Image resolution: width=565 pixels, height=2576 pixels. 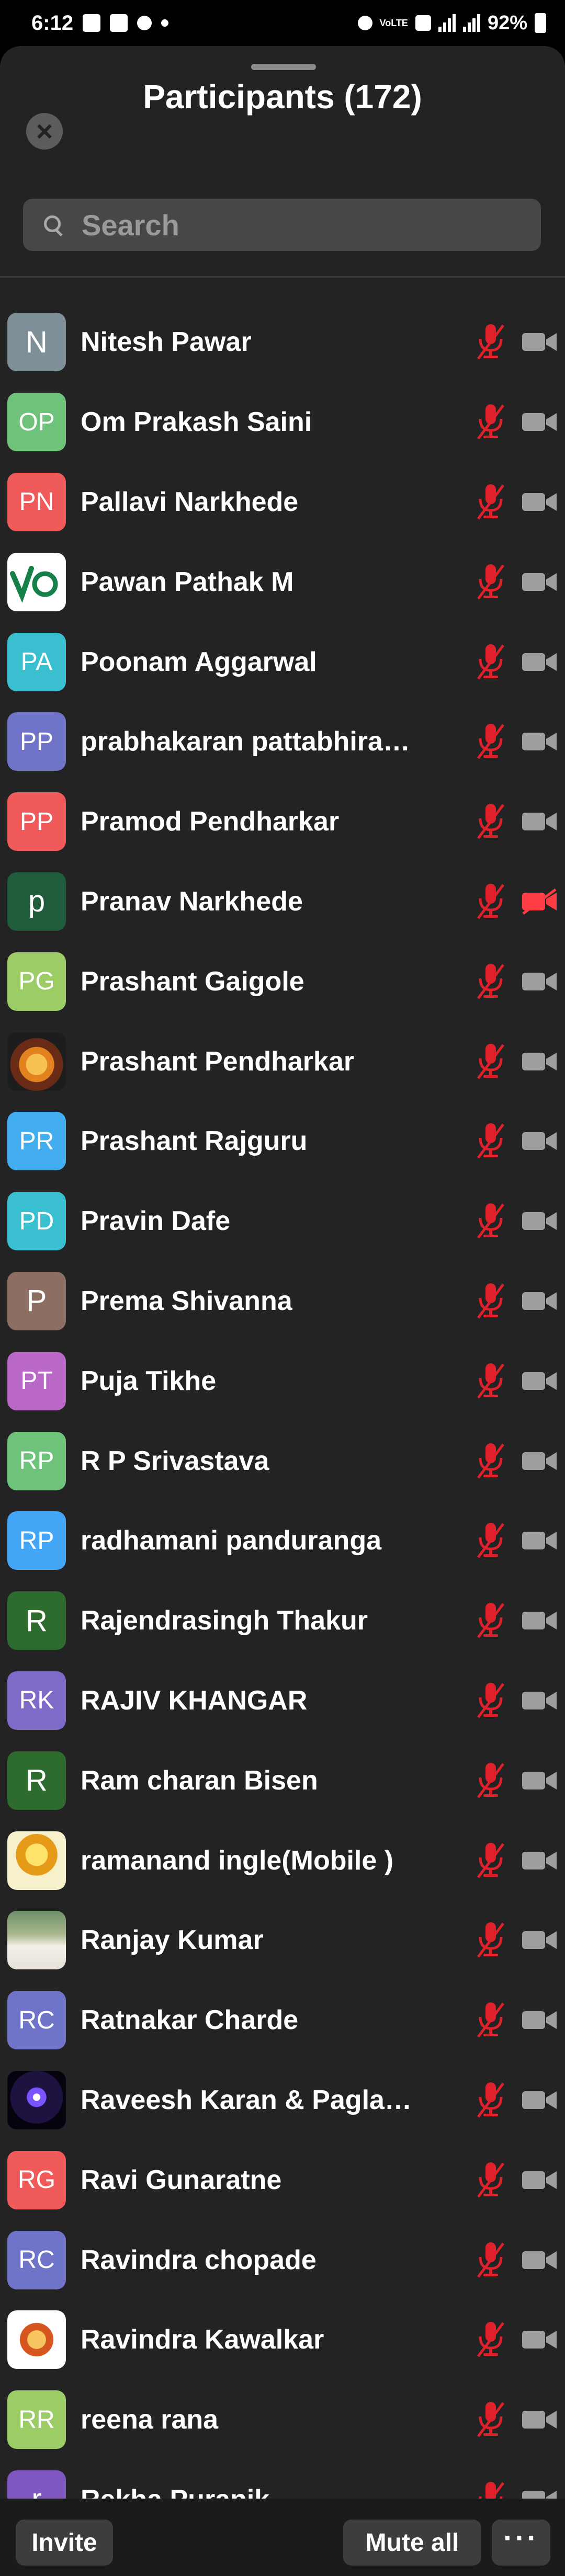 I want to click on participant-row: R Ram charan Bisen, so click(x=282, y=1780).